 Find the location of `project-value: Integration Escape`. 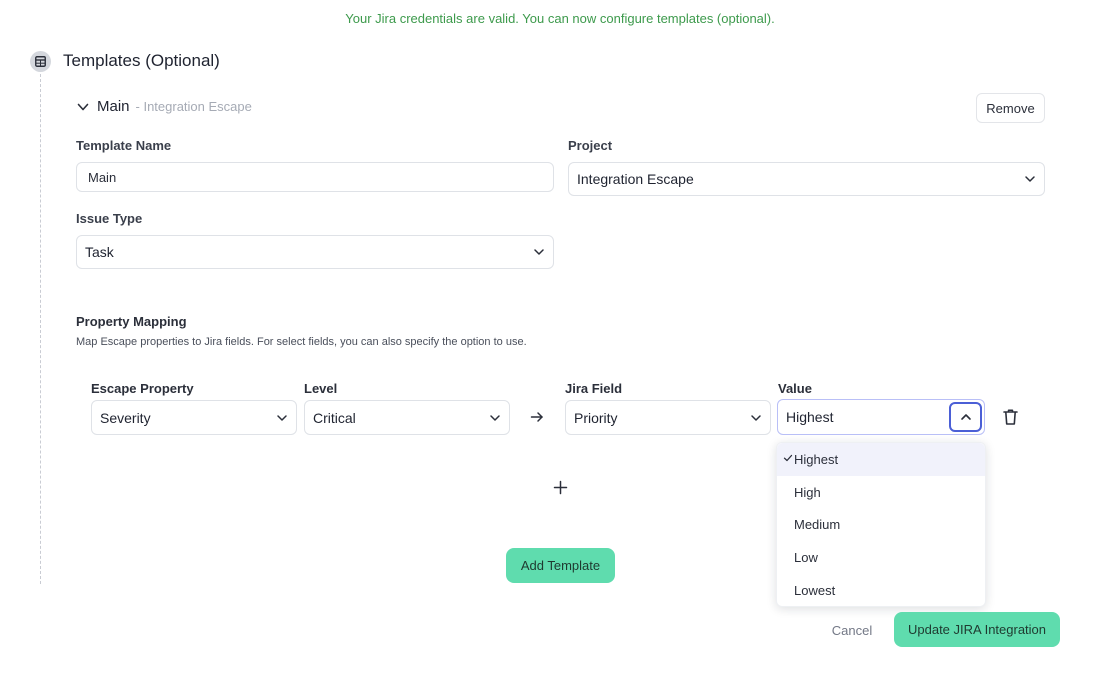

project-value: Integration Escape is located at coordinates (635, 179).